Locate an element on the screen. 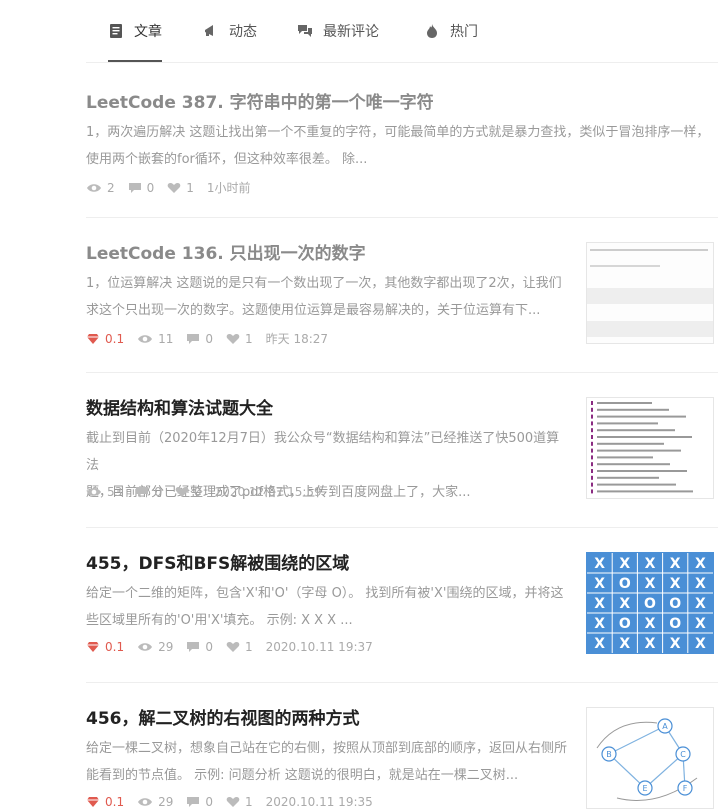 This screenshot has width=718, height=809. tab-activity: 动态 is located at coordinates (230, 30).